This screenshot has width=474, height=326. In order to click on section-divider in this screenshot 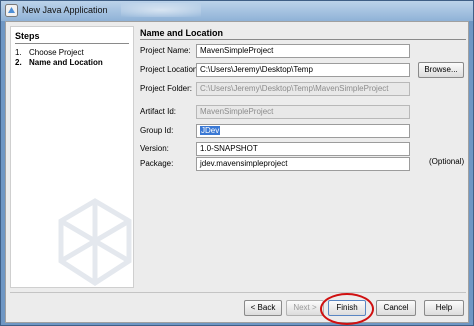, I will do `click(303, 39)`.